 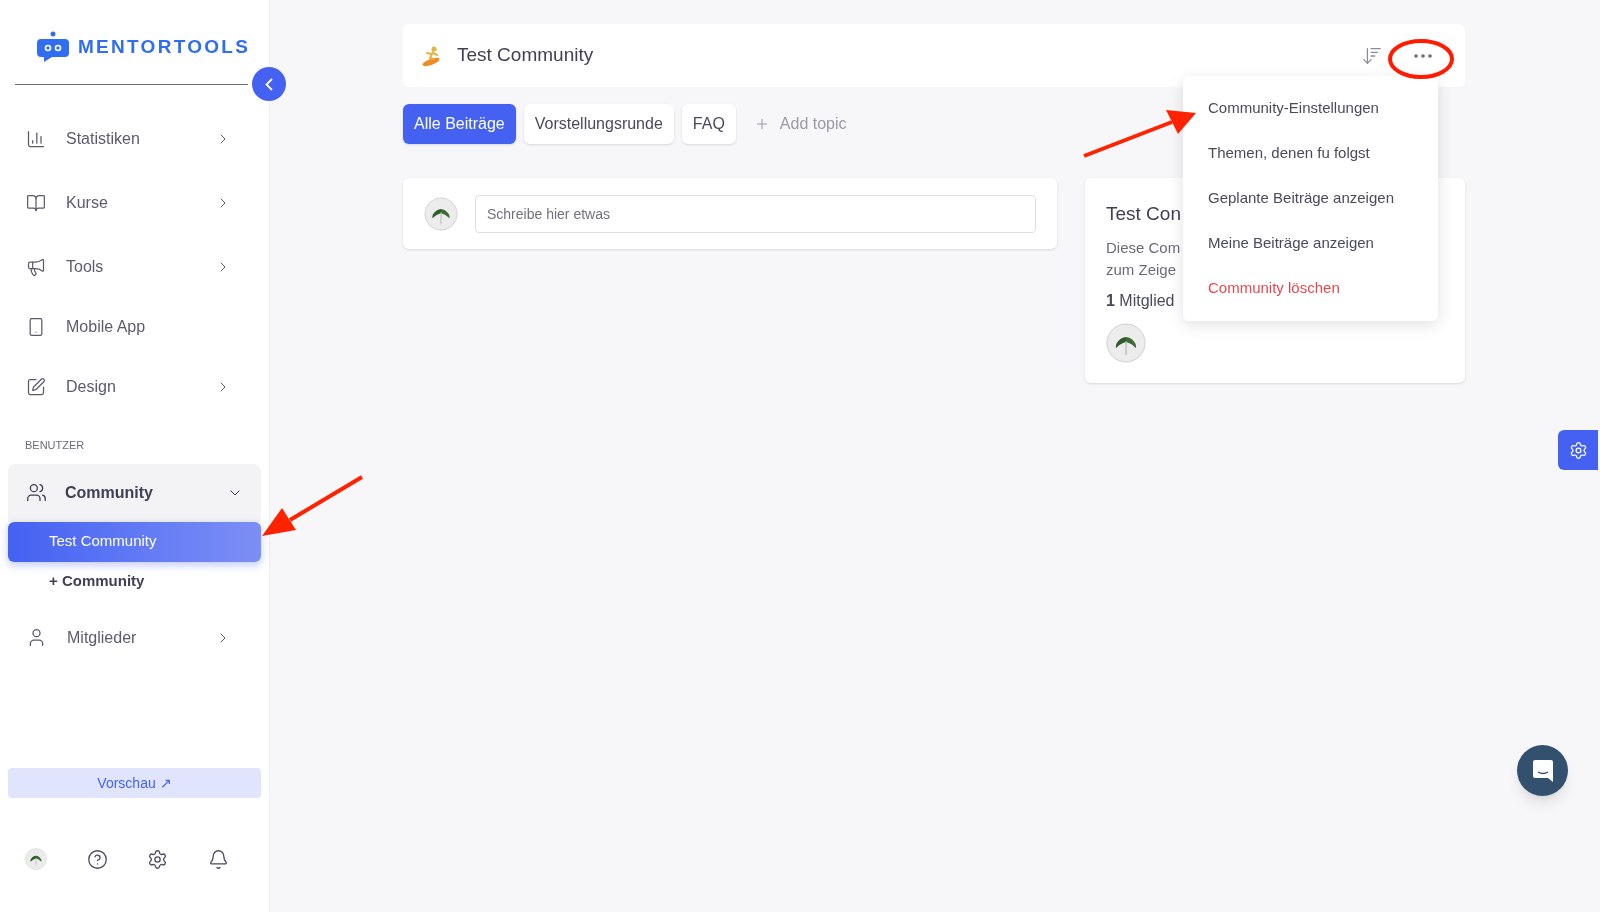 I want to click on menu-item: Meine Beiträge anzeigen, so click(x=1310, y=243).